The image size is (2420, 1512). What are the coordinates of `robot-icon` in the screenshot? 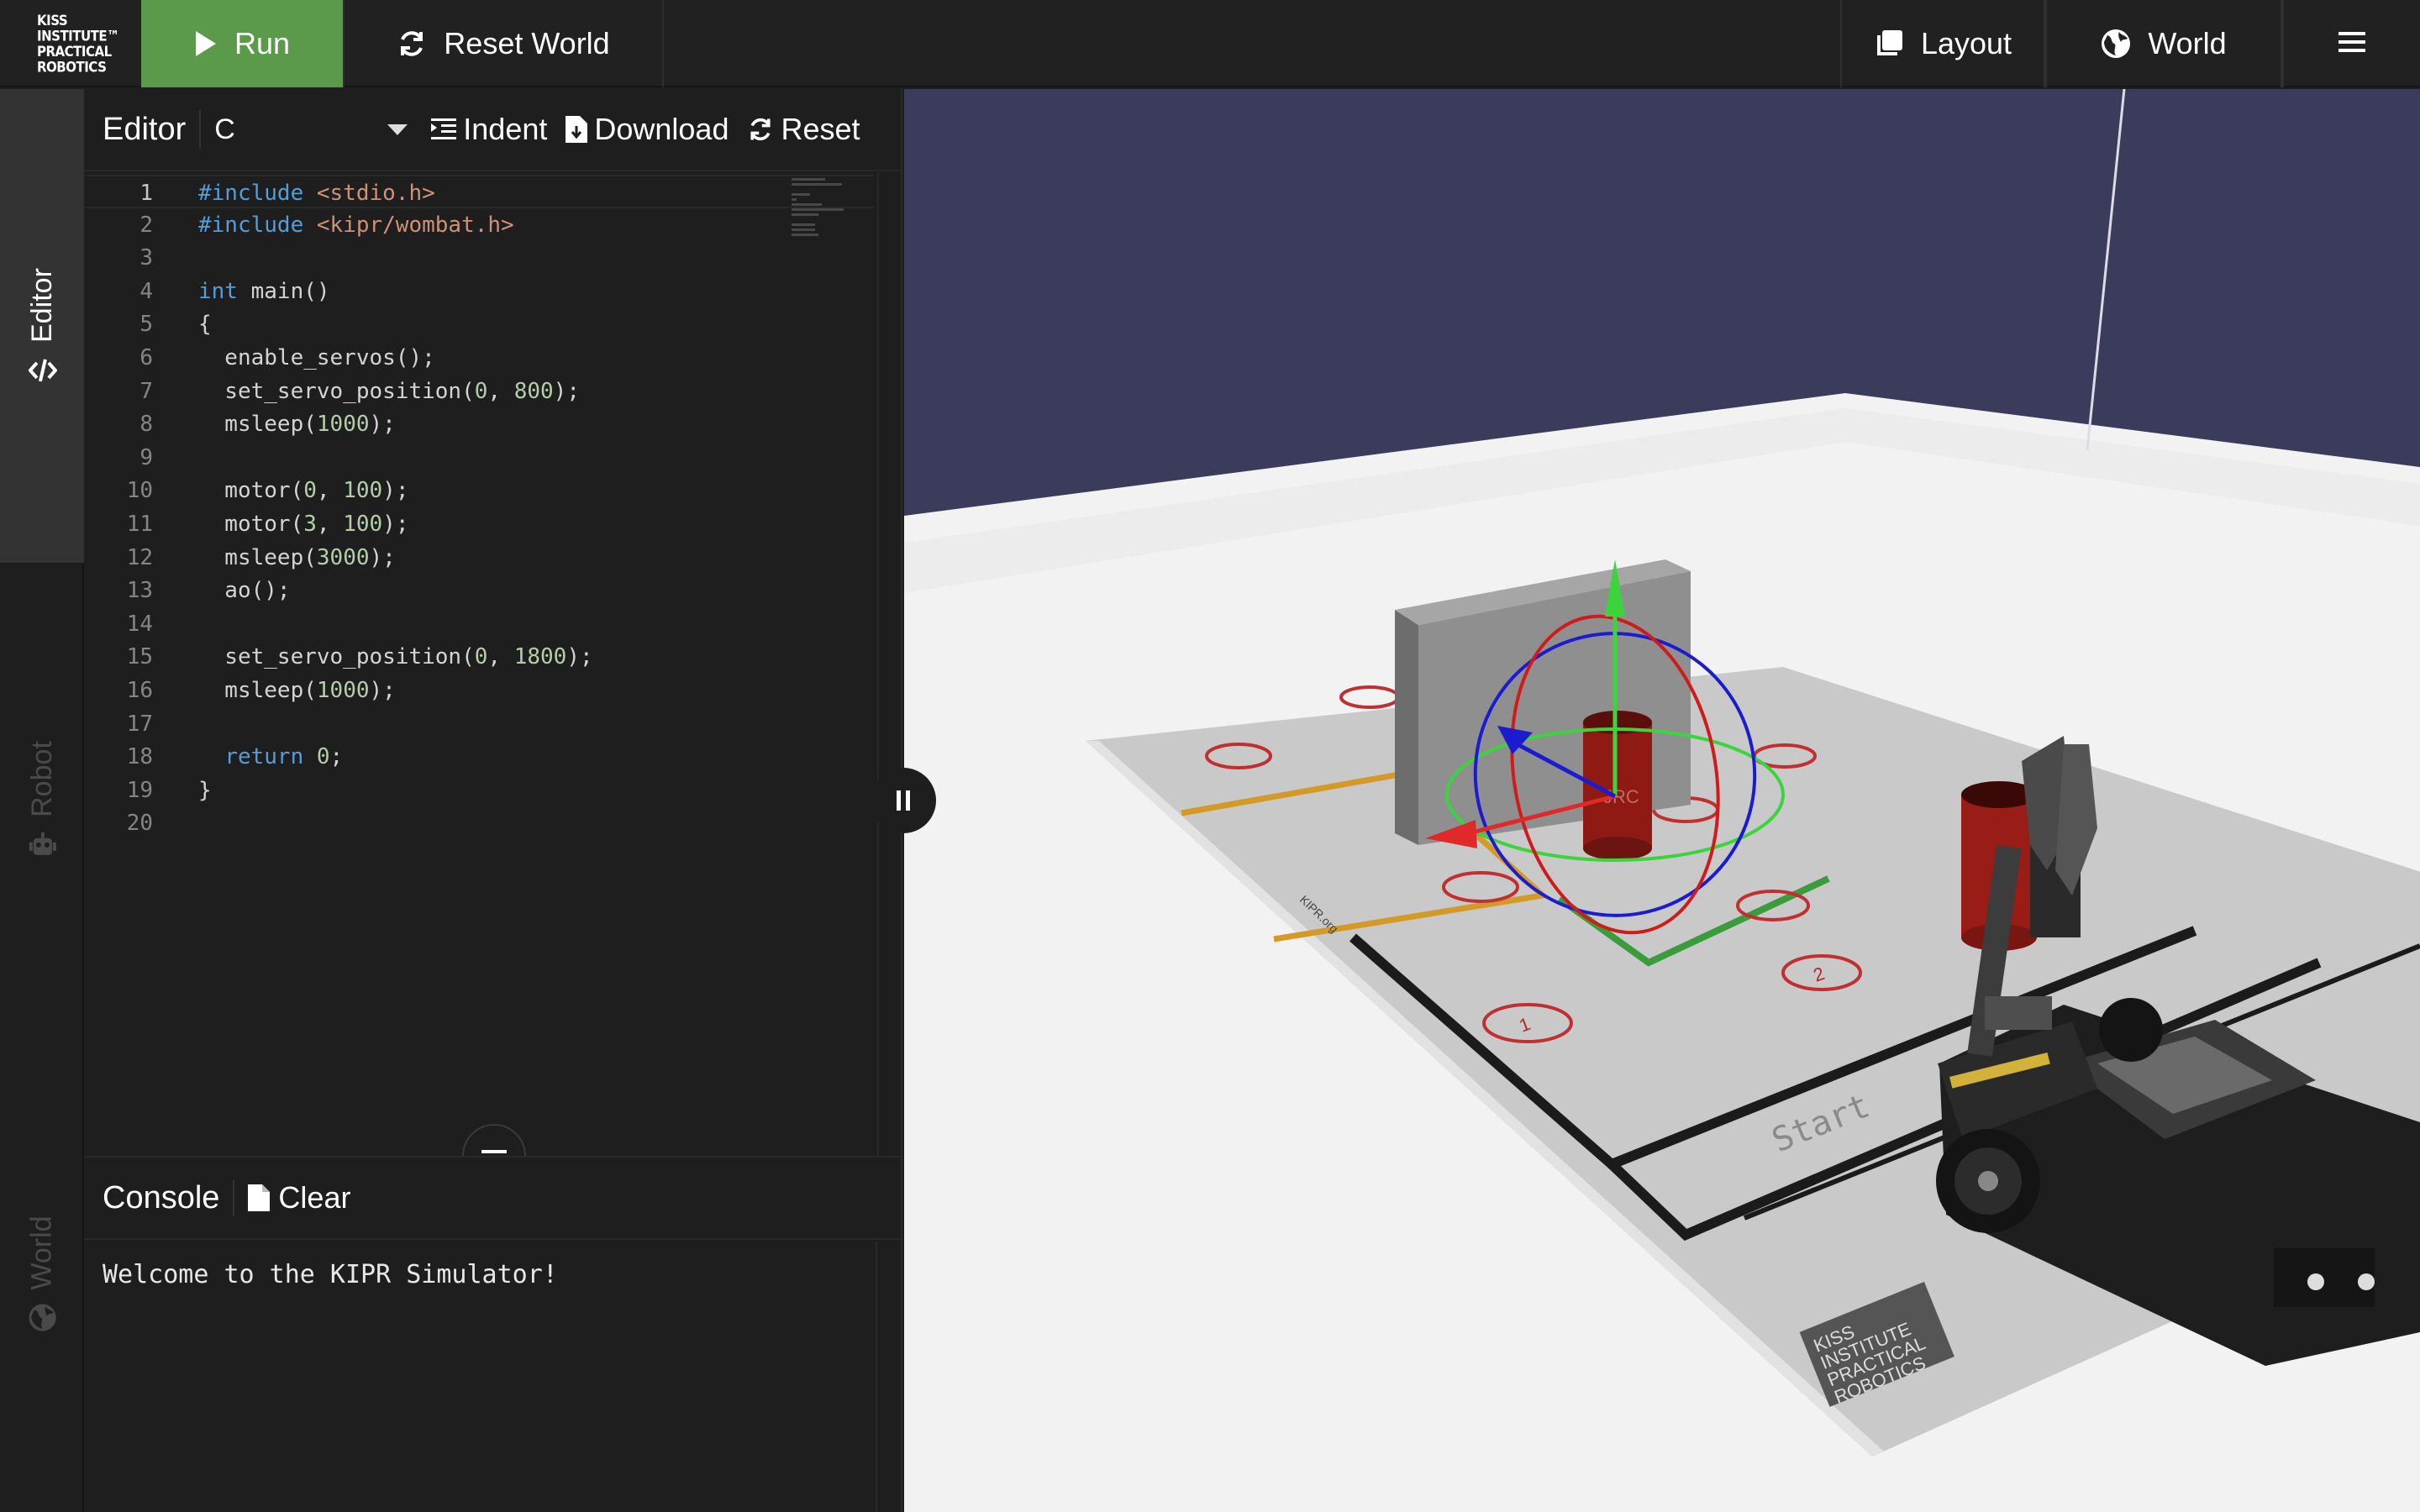 It's located at (42, 844).